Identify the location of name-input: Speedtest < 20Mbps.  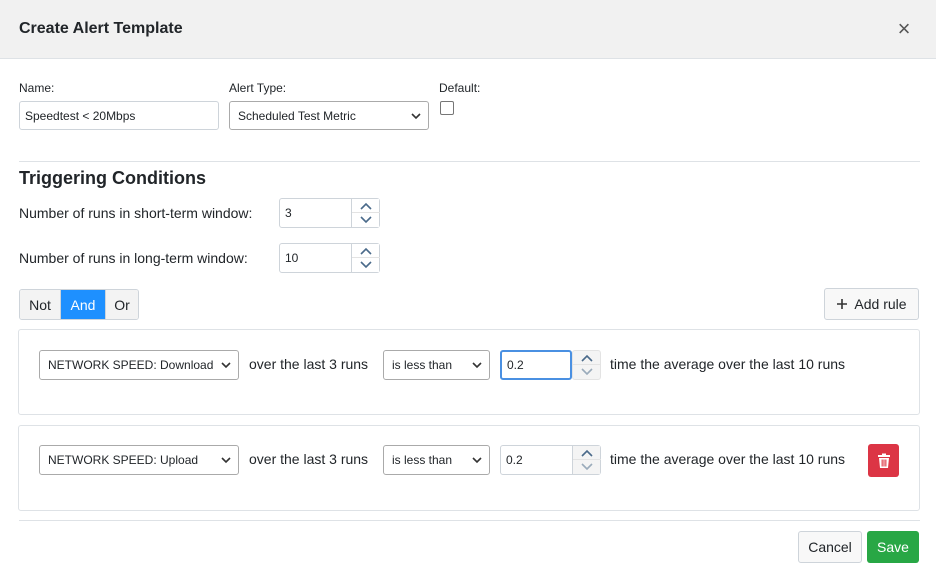
(119, 115).